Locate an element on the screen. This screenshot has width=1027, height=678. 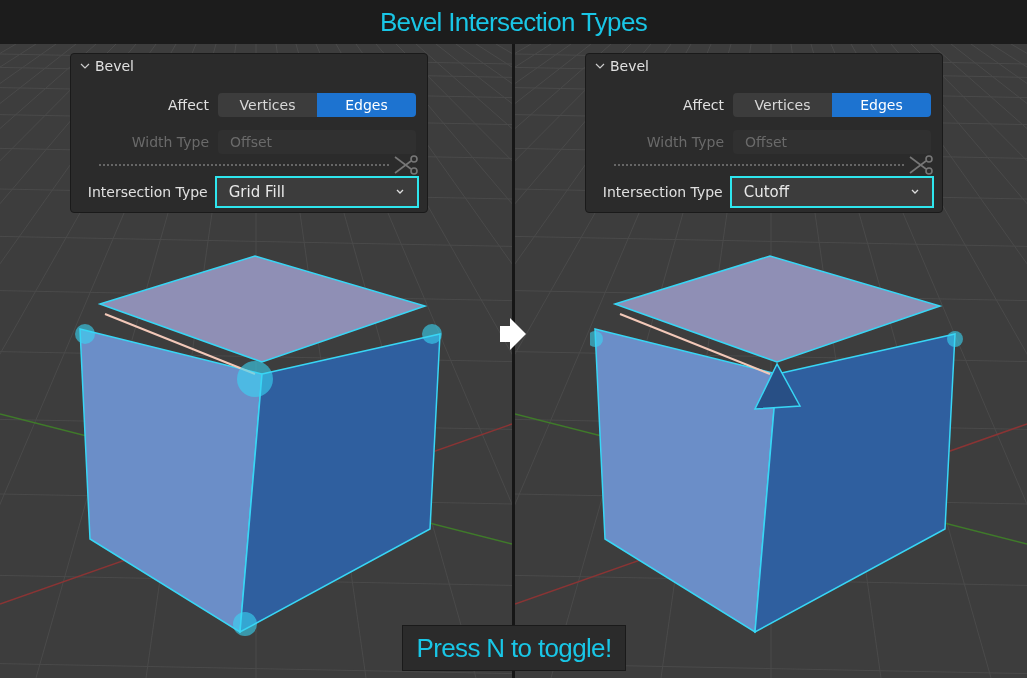
hint-text: Press N to toggle! is located at coordinates (514, 648).